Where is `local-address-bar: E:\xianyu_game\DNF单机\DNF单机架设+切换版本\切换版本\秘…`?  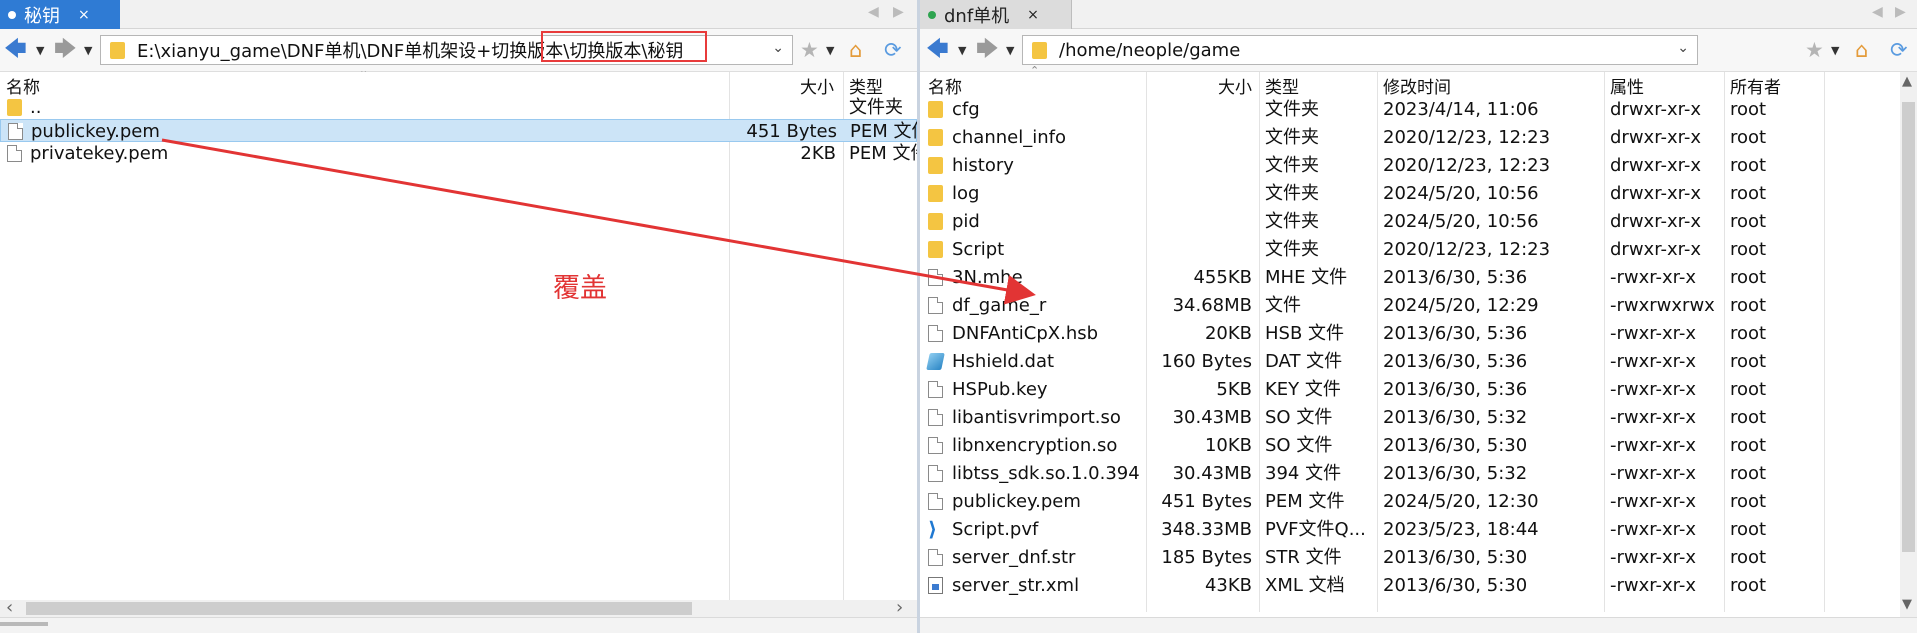
local-address-bar: E:\xianyu_game\DNF单机\DNF单机架设+切换版本\切换版本\秘… is located at coordinates (446, 50).